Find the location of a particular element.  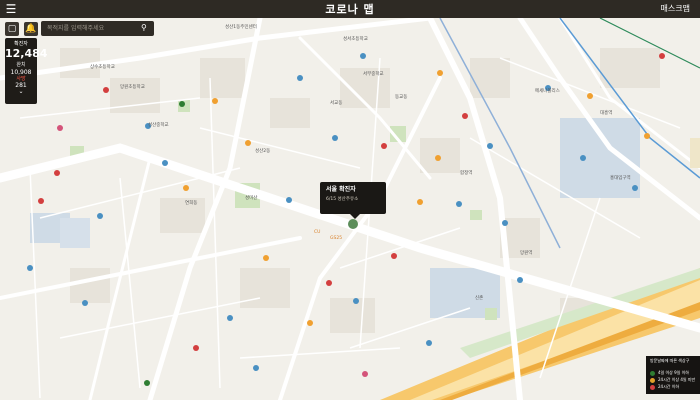

chevron-down-icon: ⌄ is located at coordinates (21, 92).